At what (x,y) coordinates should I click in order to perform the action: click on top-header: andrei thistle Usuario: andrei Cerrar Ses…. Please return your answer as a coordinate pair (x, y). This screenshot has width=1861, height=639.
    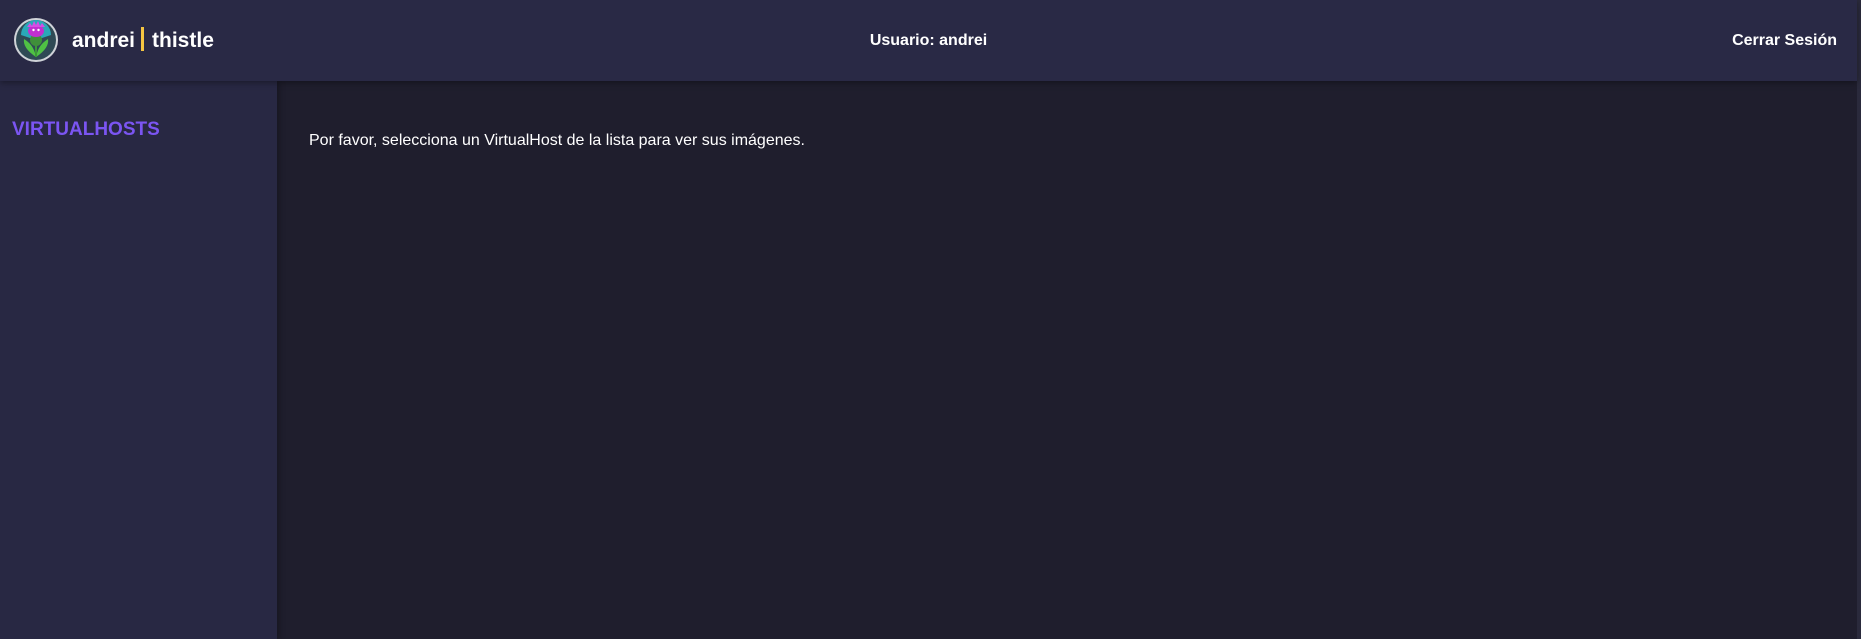
    Looking at the image, I should click on (928, 40).